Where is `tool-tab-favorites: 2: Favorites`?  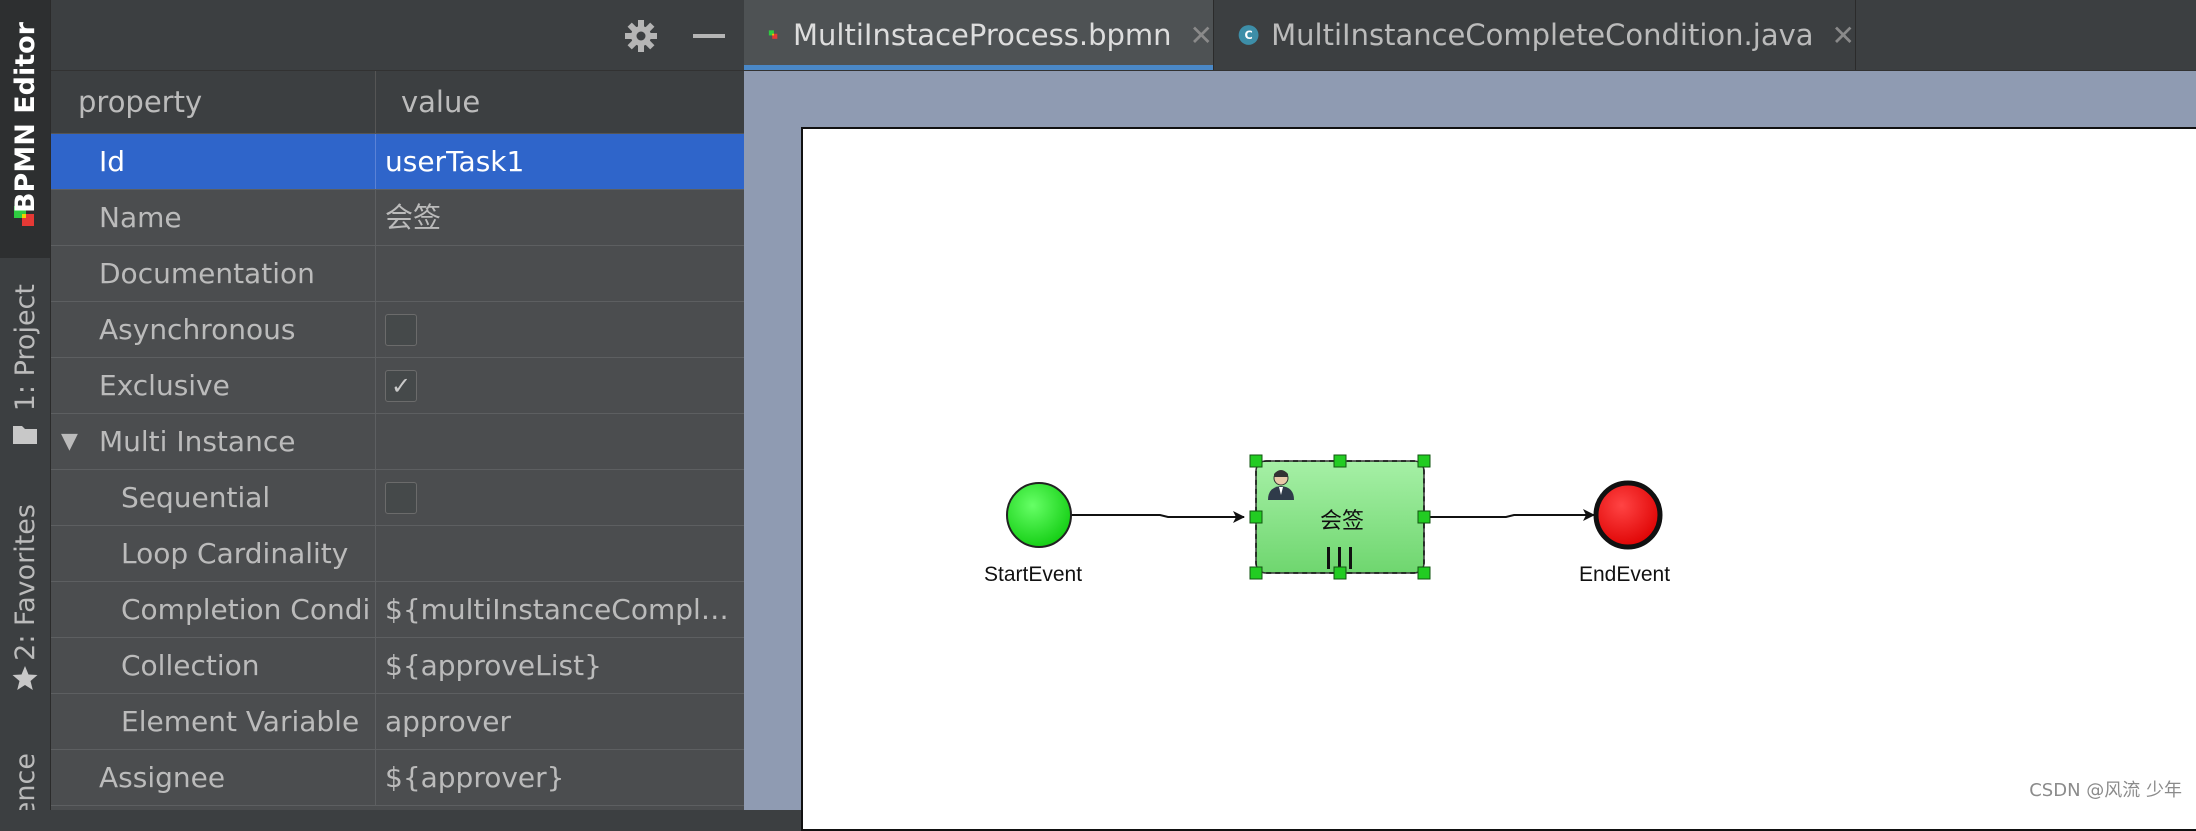 tool-tab-favorites: 2: Favorites is located at coordinates (25, 600).